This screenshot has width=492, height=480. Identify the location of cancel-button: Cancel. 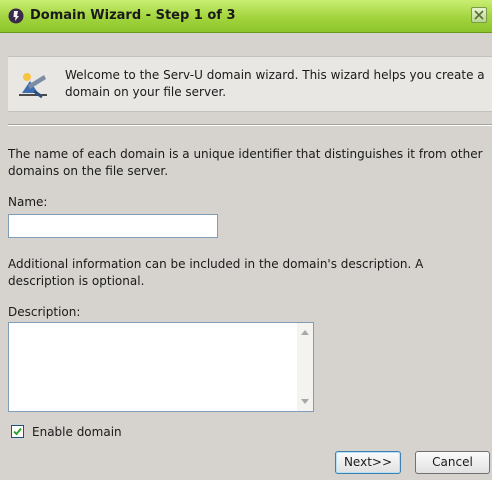
(452, 462).